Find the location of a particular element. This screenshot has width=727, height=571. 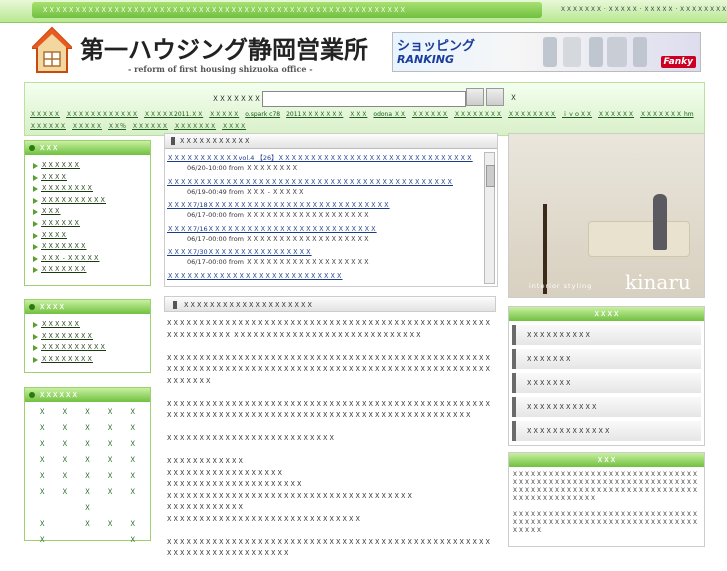

left-menu-item: ＸＸＸＸＸＸＸＸＸＸ is located at coordinates (91, 201).